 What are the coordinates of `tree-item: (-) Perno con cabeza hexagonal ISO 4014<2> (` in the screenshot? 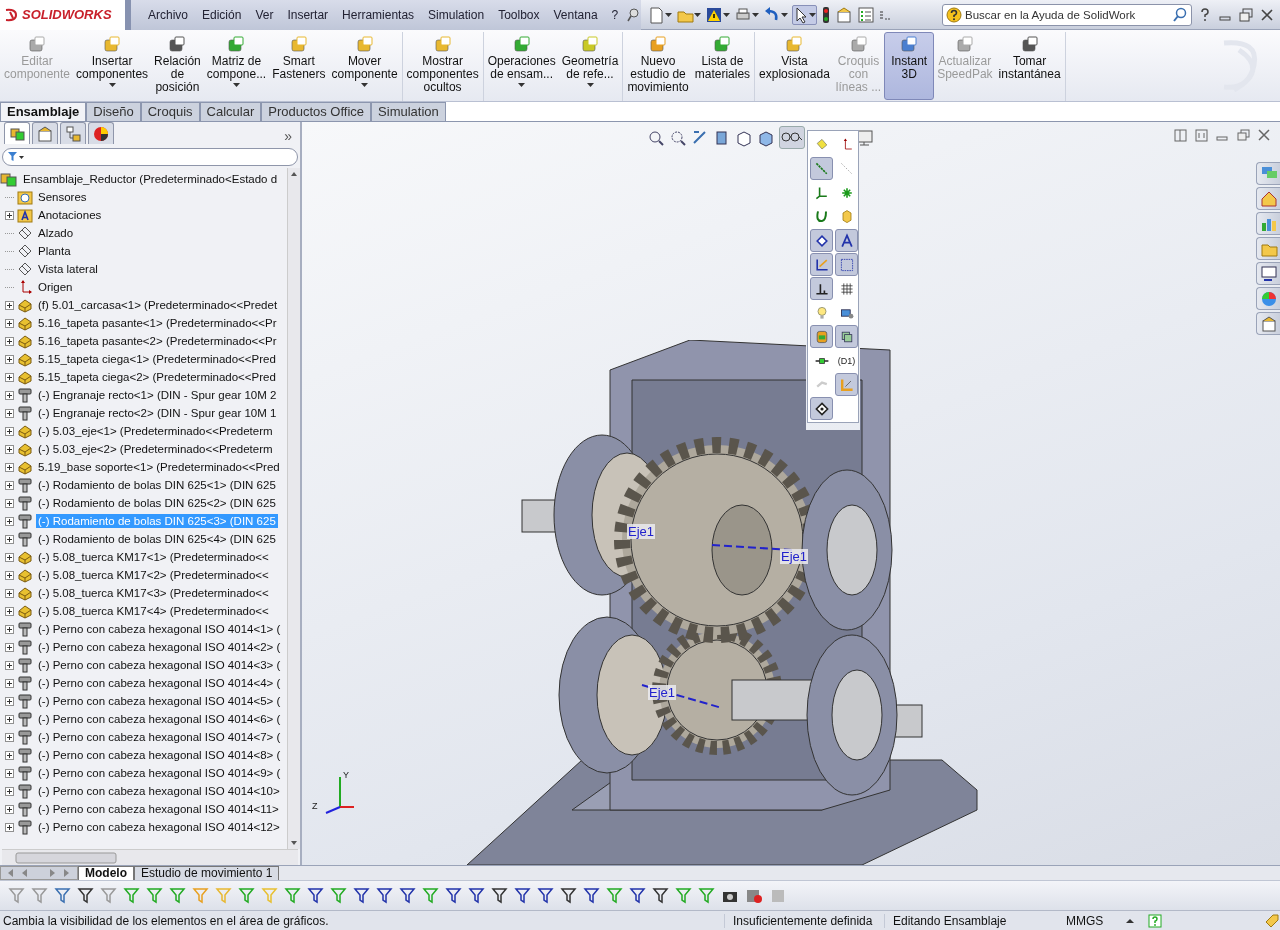 It's located at (159, 647).